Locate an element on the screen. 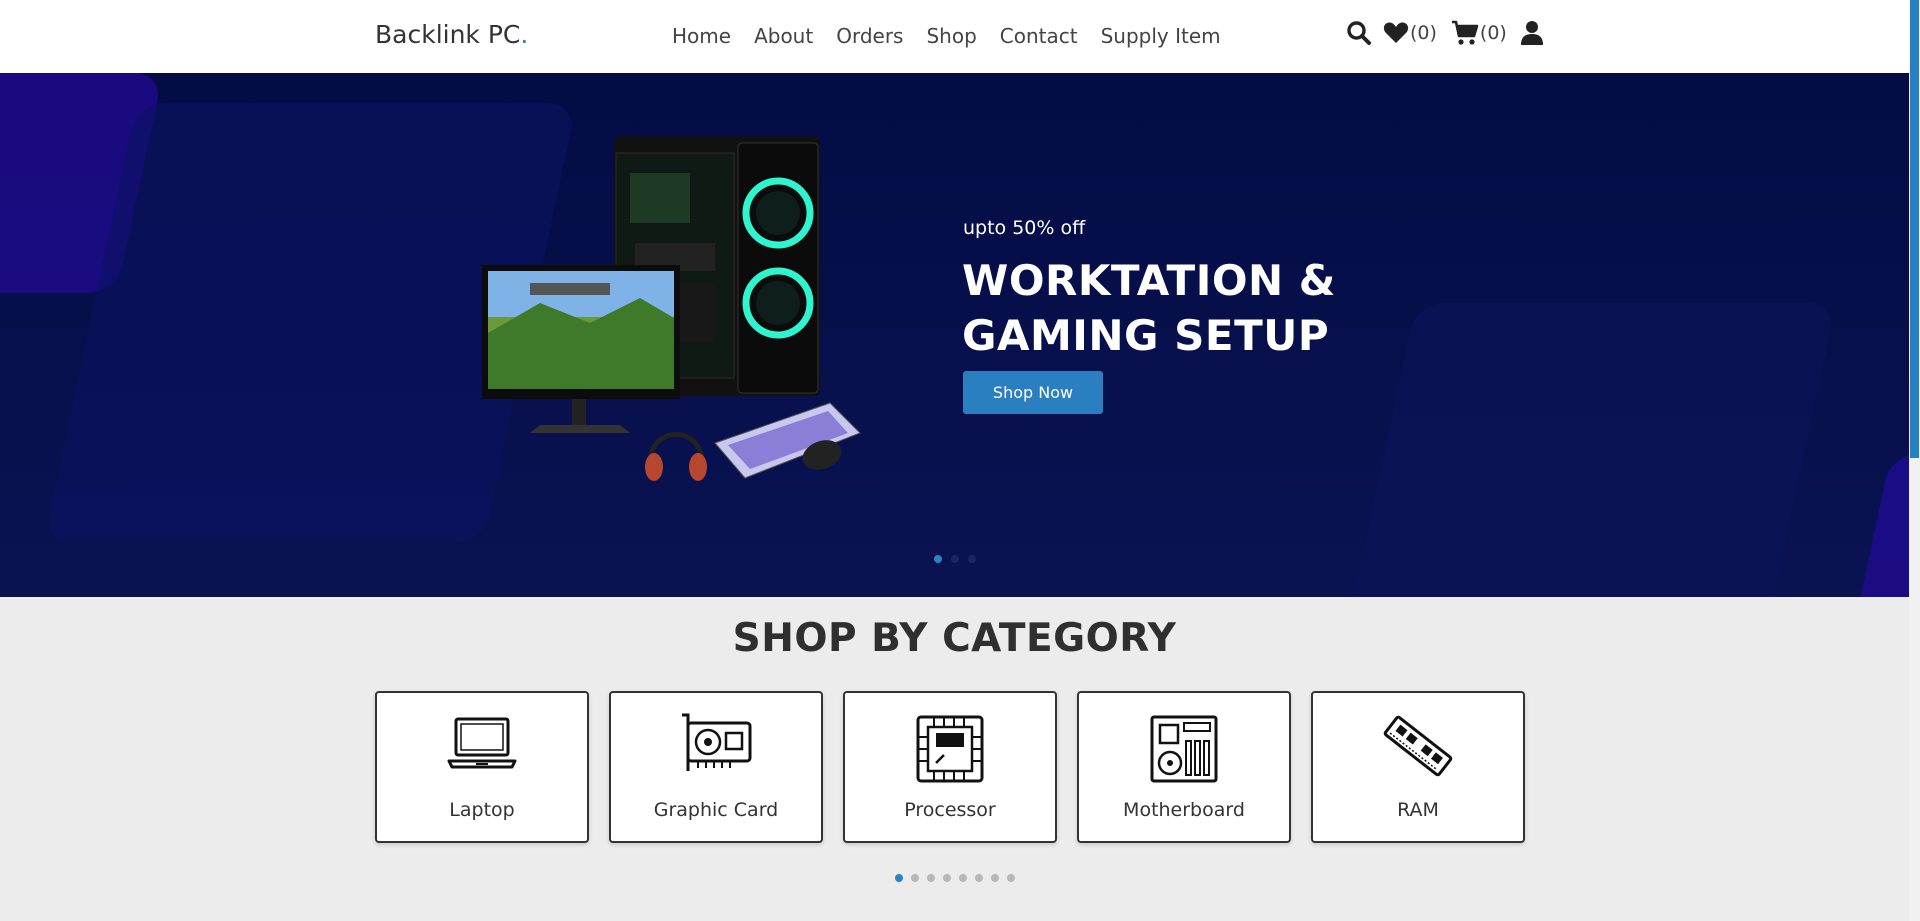 This screenshot has height=921, width=1920. promo-text: upto 50% off is located at coordinates (1024, 228).